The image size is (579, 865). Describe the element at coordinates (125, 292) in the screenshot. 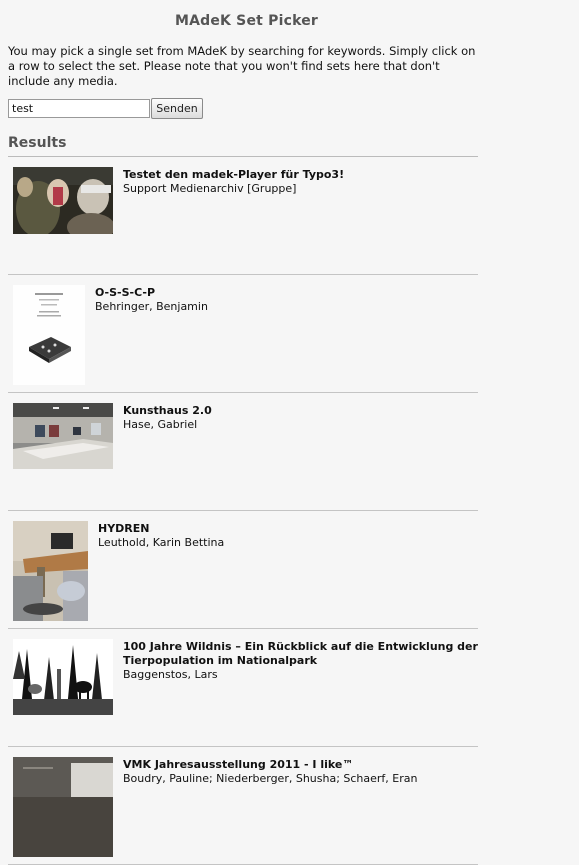

I see `result-title: O-S-S-C-P` at that location.